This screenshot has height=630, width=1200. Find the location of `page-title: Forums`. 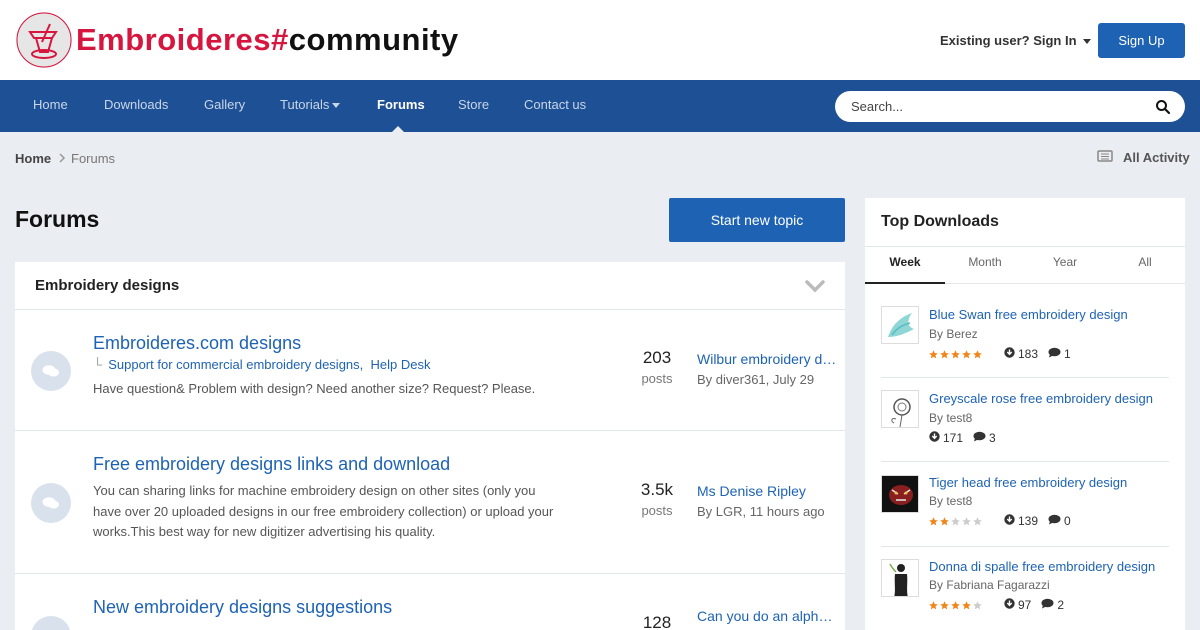

page-title: Forums is located at coordinates (57, 219).